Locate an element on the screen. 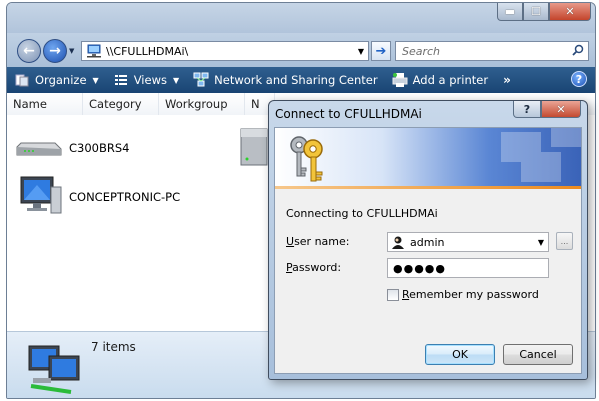 This screenshot has width=599, height=401. connecting-text: Connecting to CFULLHDMAi is located at coordinates (362, 213).